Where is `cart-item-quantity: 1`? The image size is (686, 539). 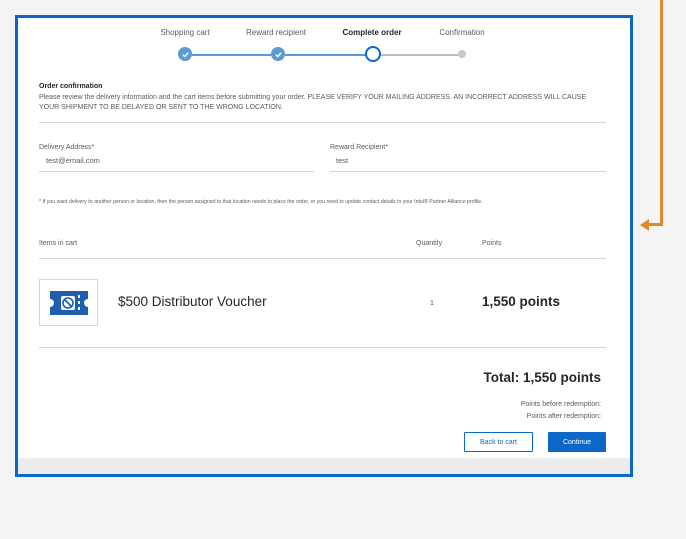
cart-item-quantity: 1 is located at coordinates (432, 303).